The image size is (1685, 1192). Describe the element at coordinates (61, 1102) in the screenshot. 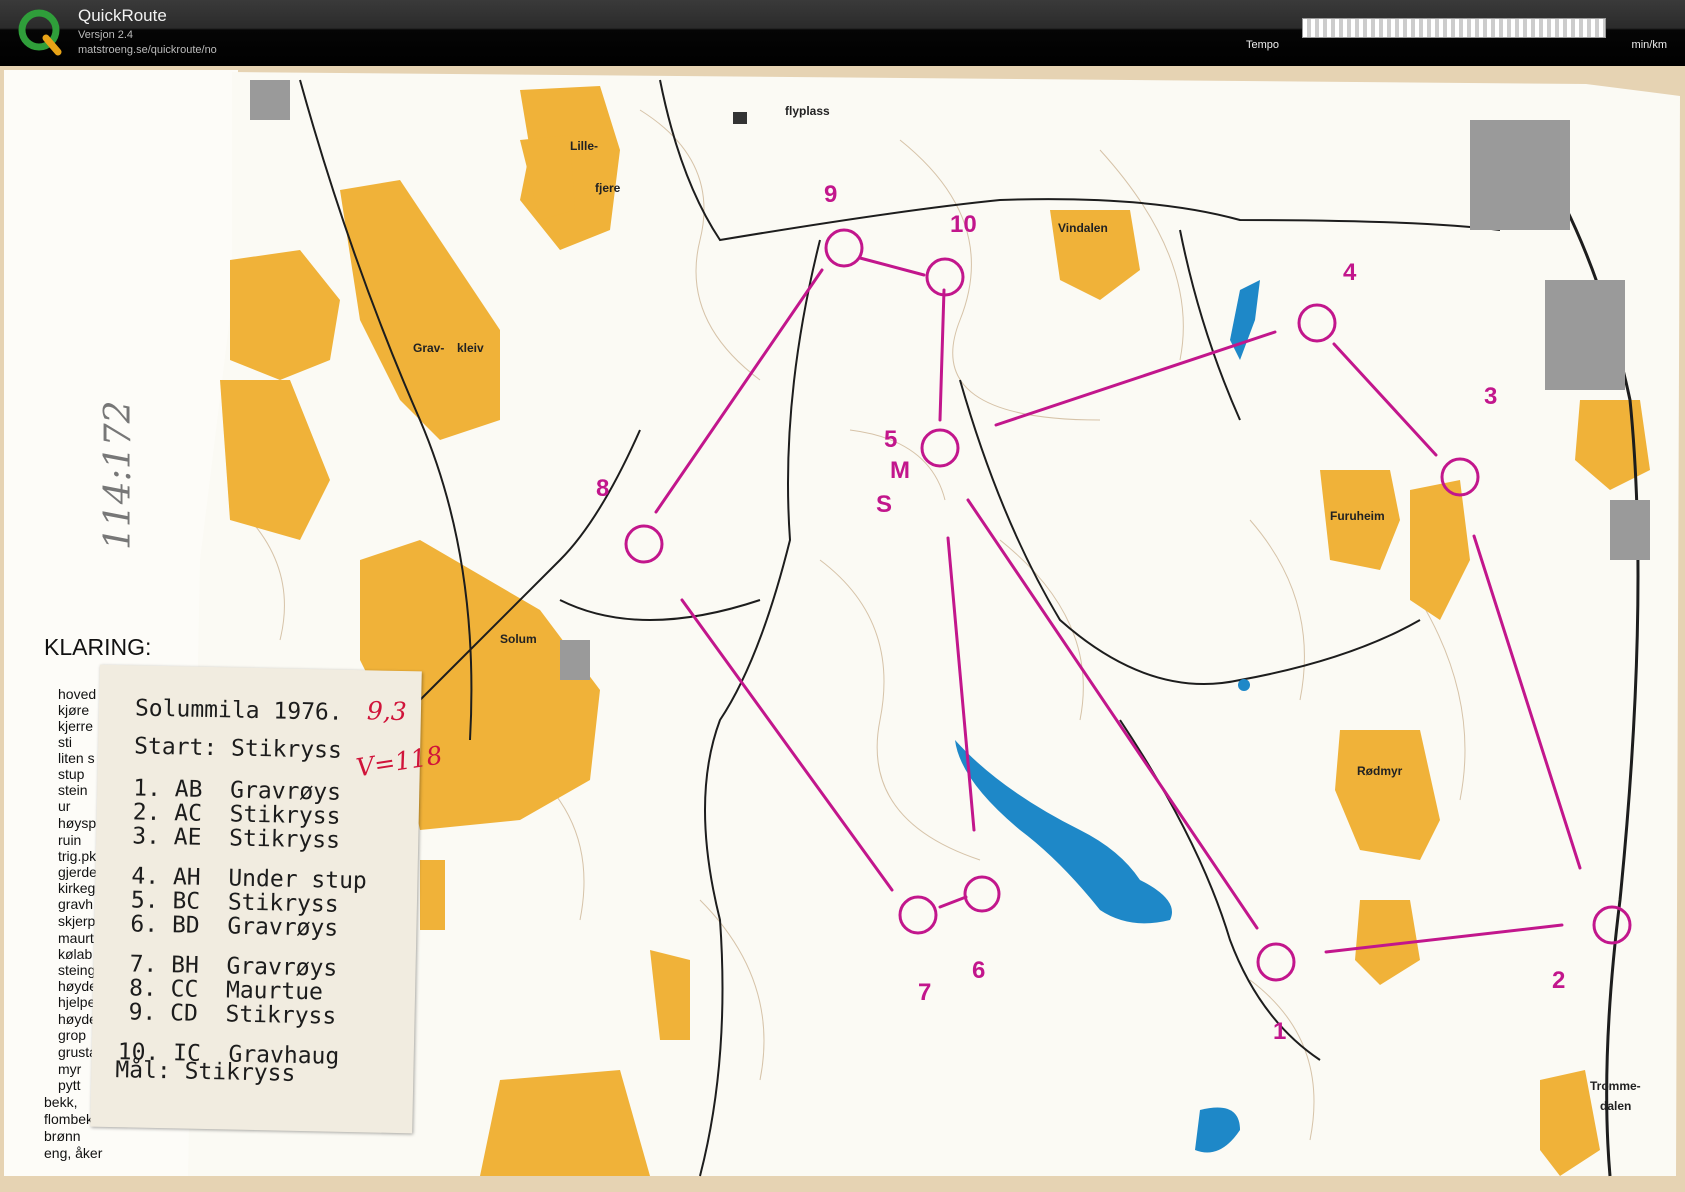

I see `legend-item: bekk,` at that location.